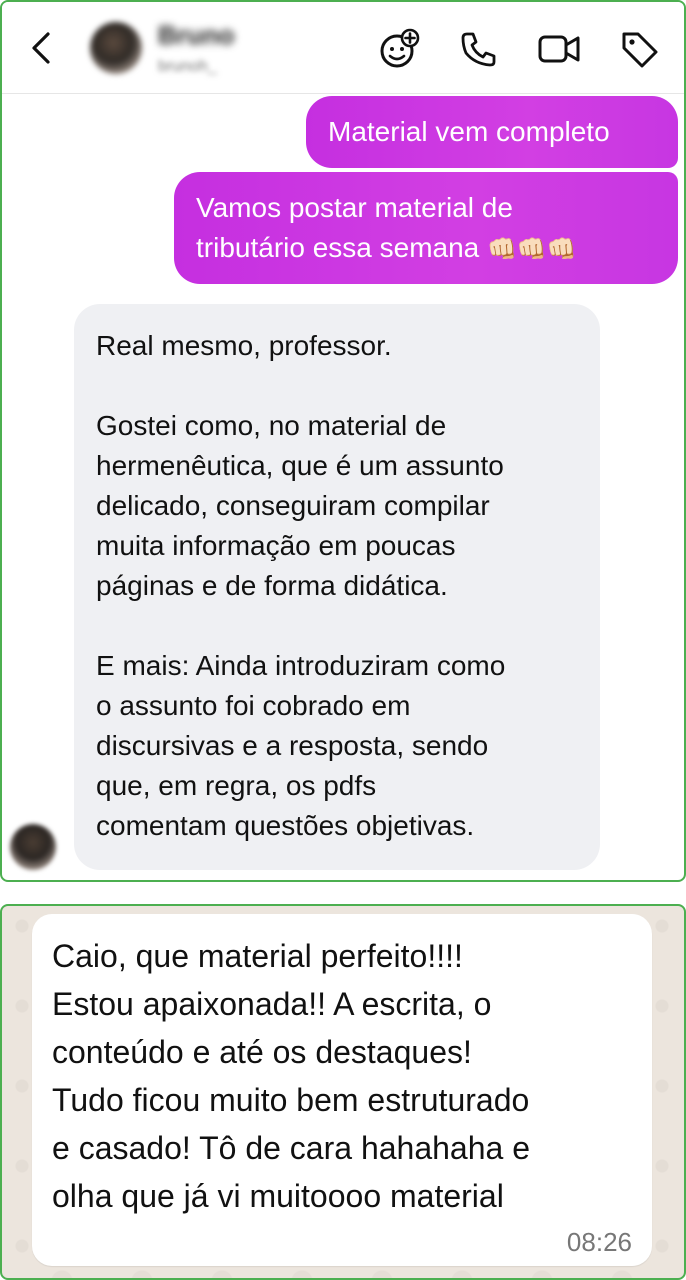 This screenshot has width=686, height=1280. What do you see at coordinates (599, 1242) in the screenshot?
I see `message-timestamp: 08:26` at bounding box center [599, 1242].